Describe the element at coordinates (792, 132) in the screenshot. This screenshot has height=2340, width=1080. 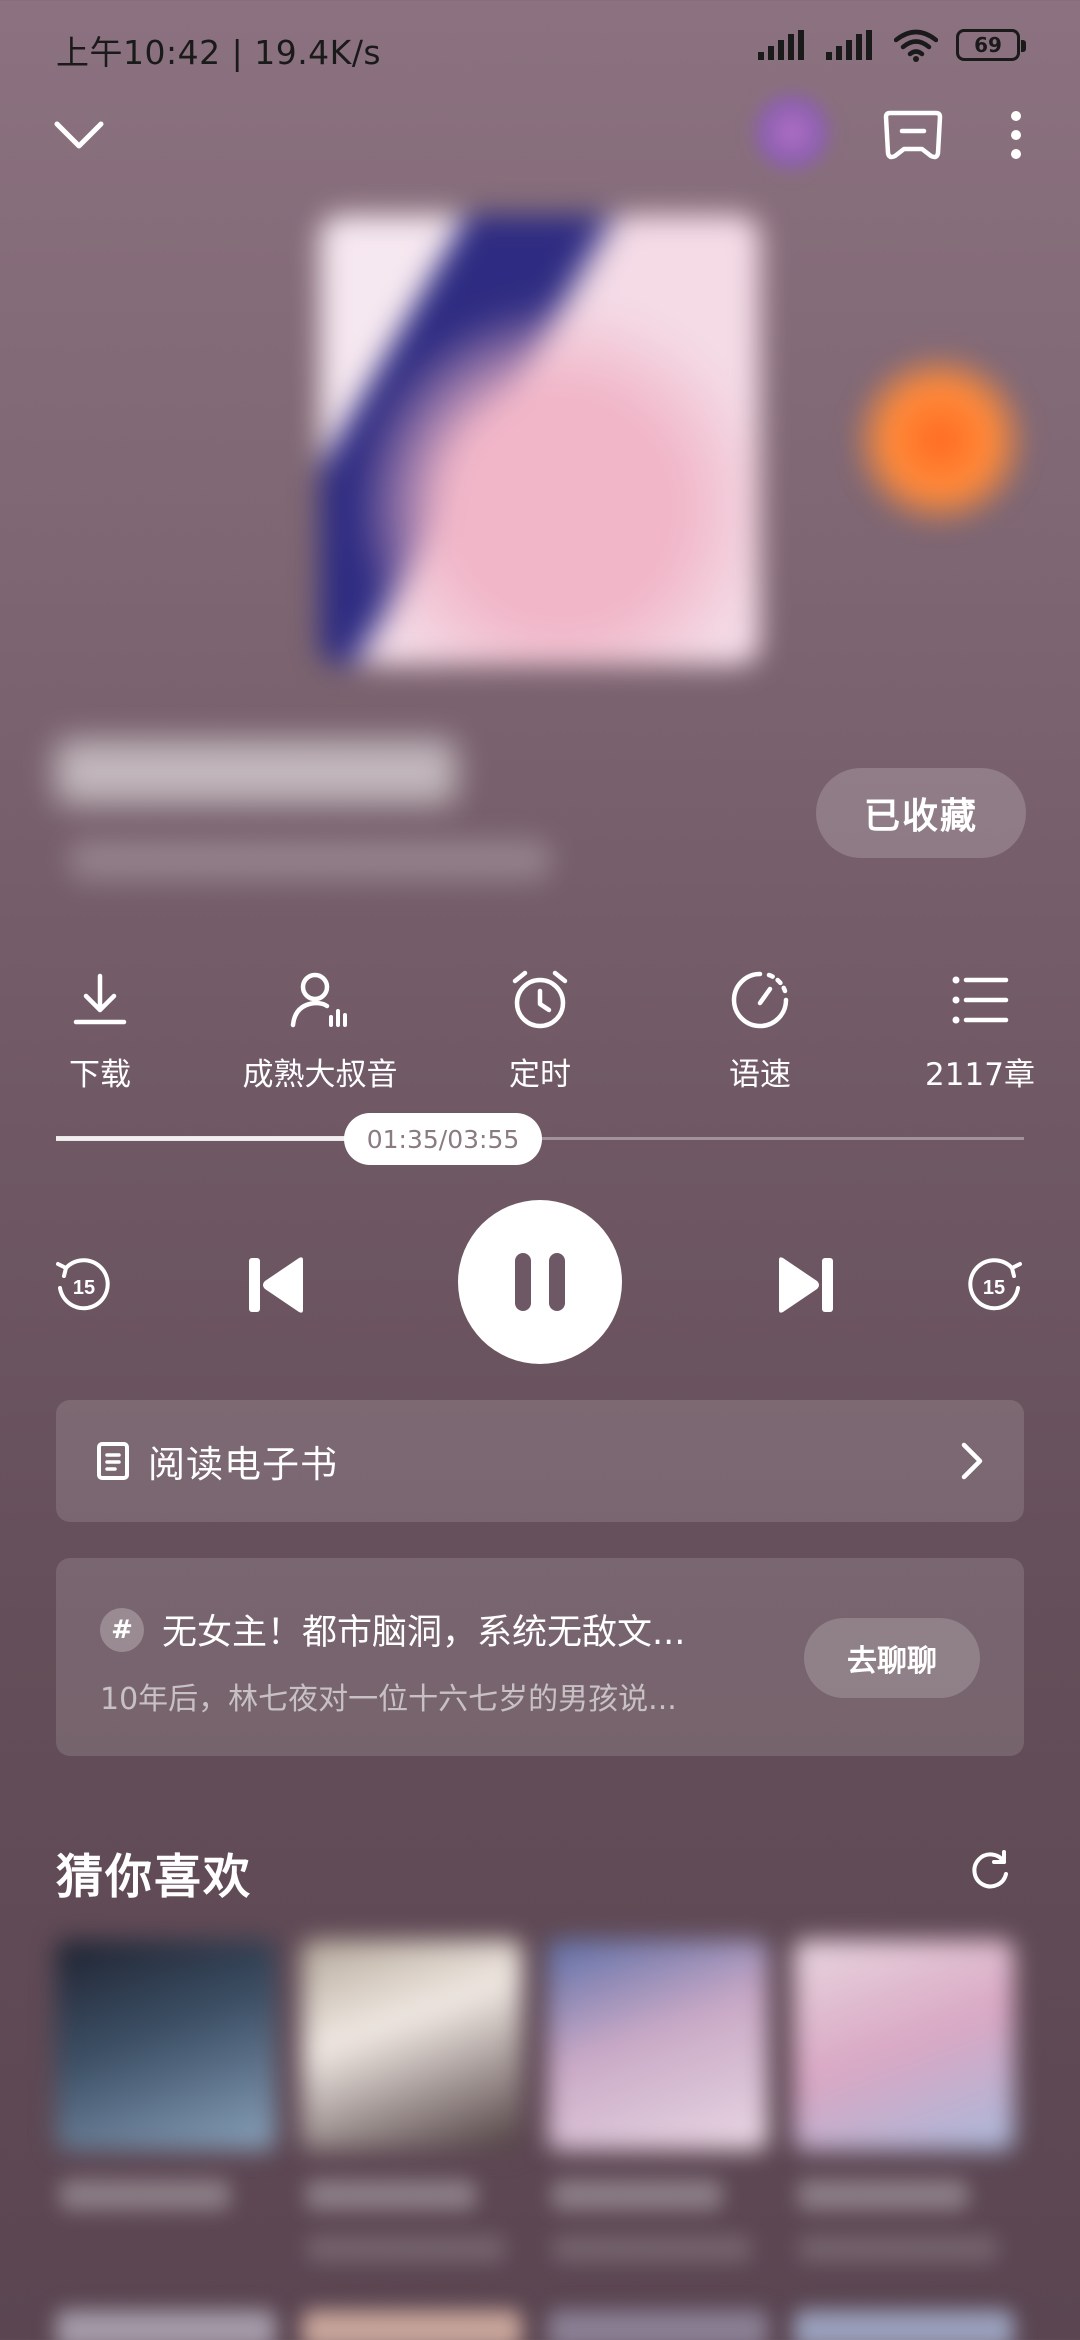
I see `host-avatar` at that location.